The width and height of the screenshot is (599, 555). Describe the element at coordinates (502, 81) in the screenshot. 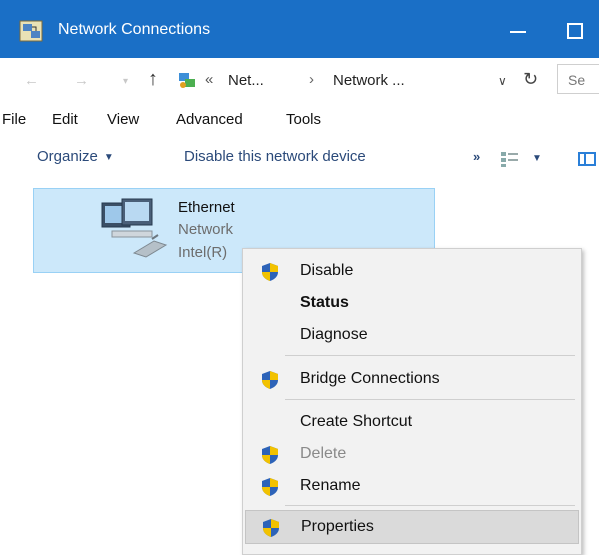

I see `address-dropdown-icon: ∨` at that location.